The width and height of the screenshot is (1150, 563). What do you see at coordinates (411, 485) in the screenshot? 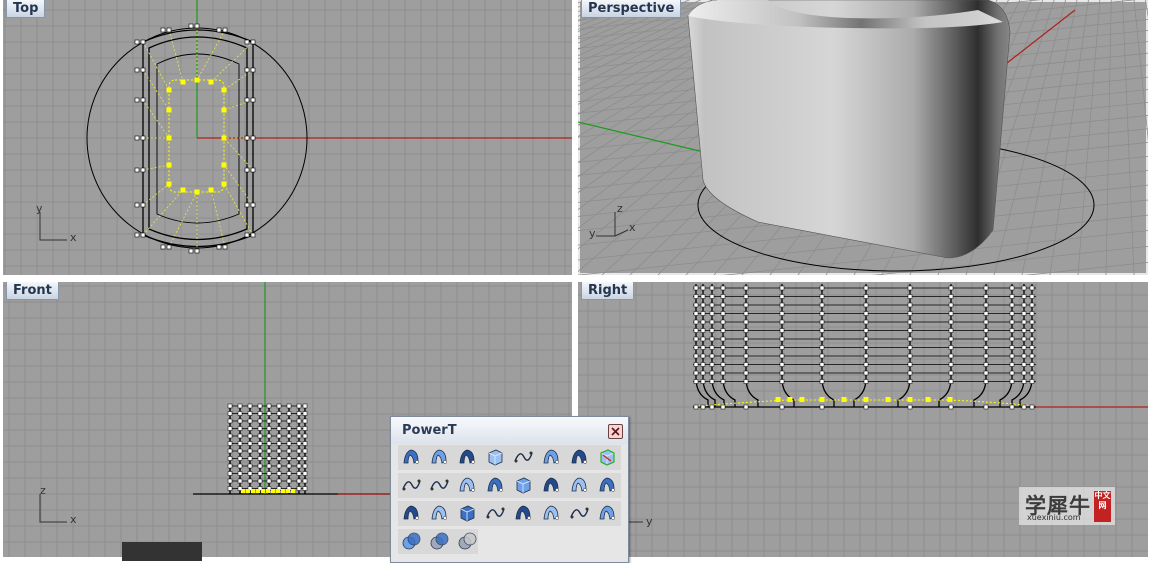
I see `curve-on-surface-icon` at bounding box center [411, 485].